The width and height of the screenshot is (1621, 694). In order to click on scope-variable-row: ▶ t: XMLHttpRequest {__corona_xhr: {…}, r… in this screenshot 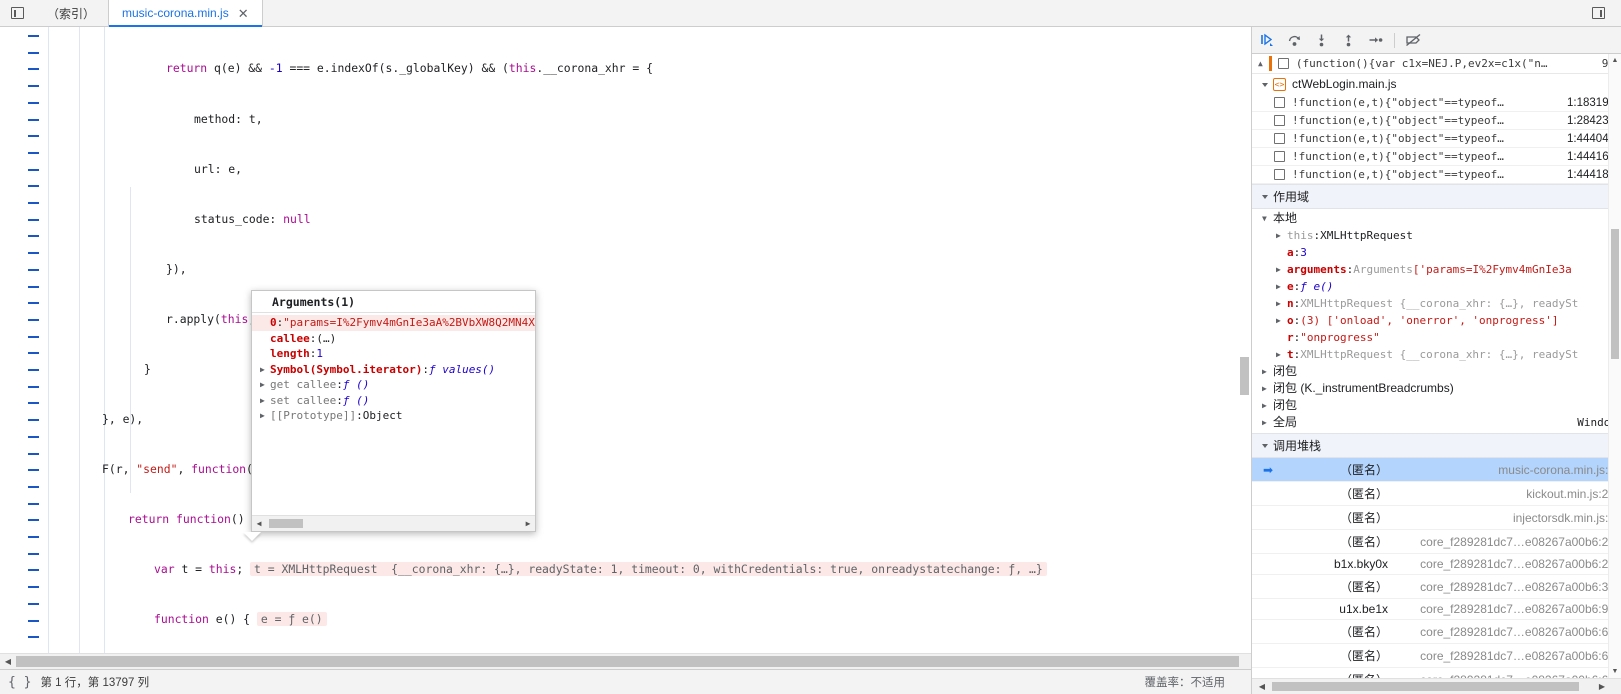, I will do `click(1436, 354)`.